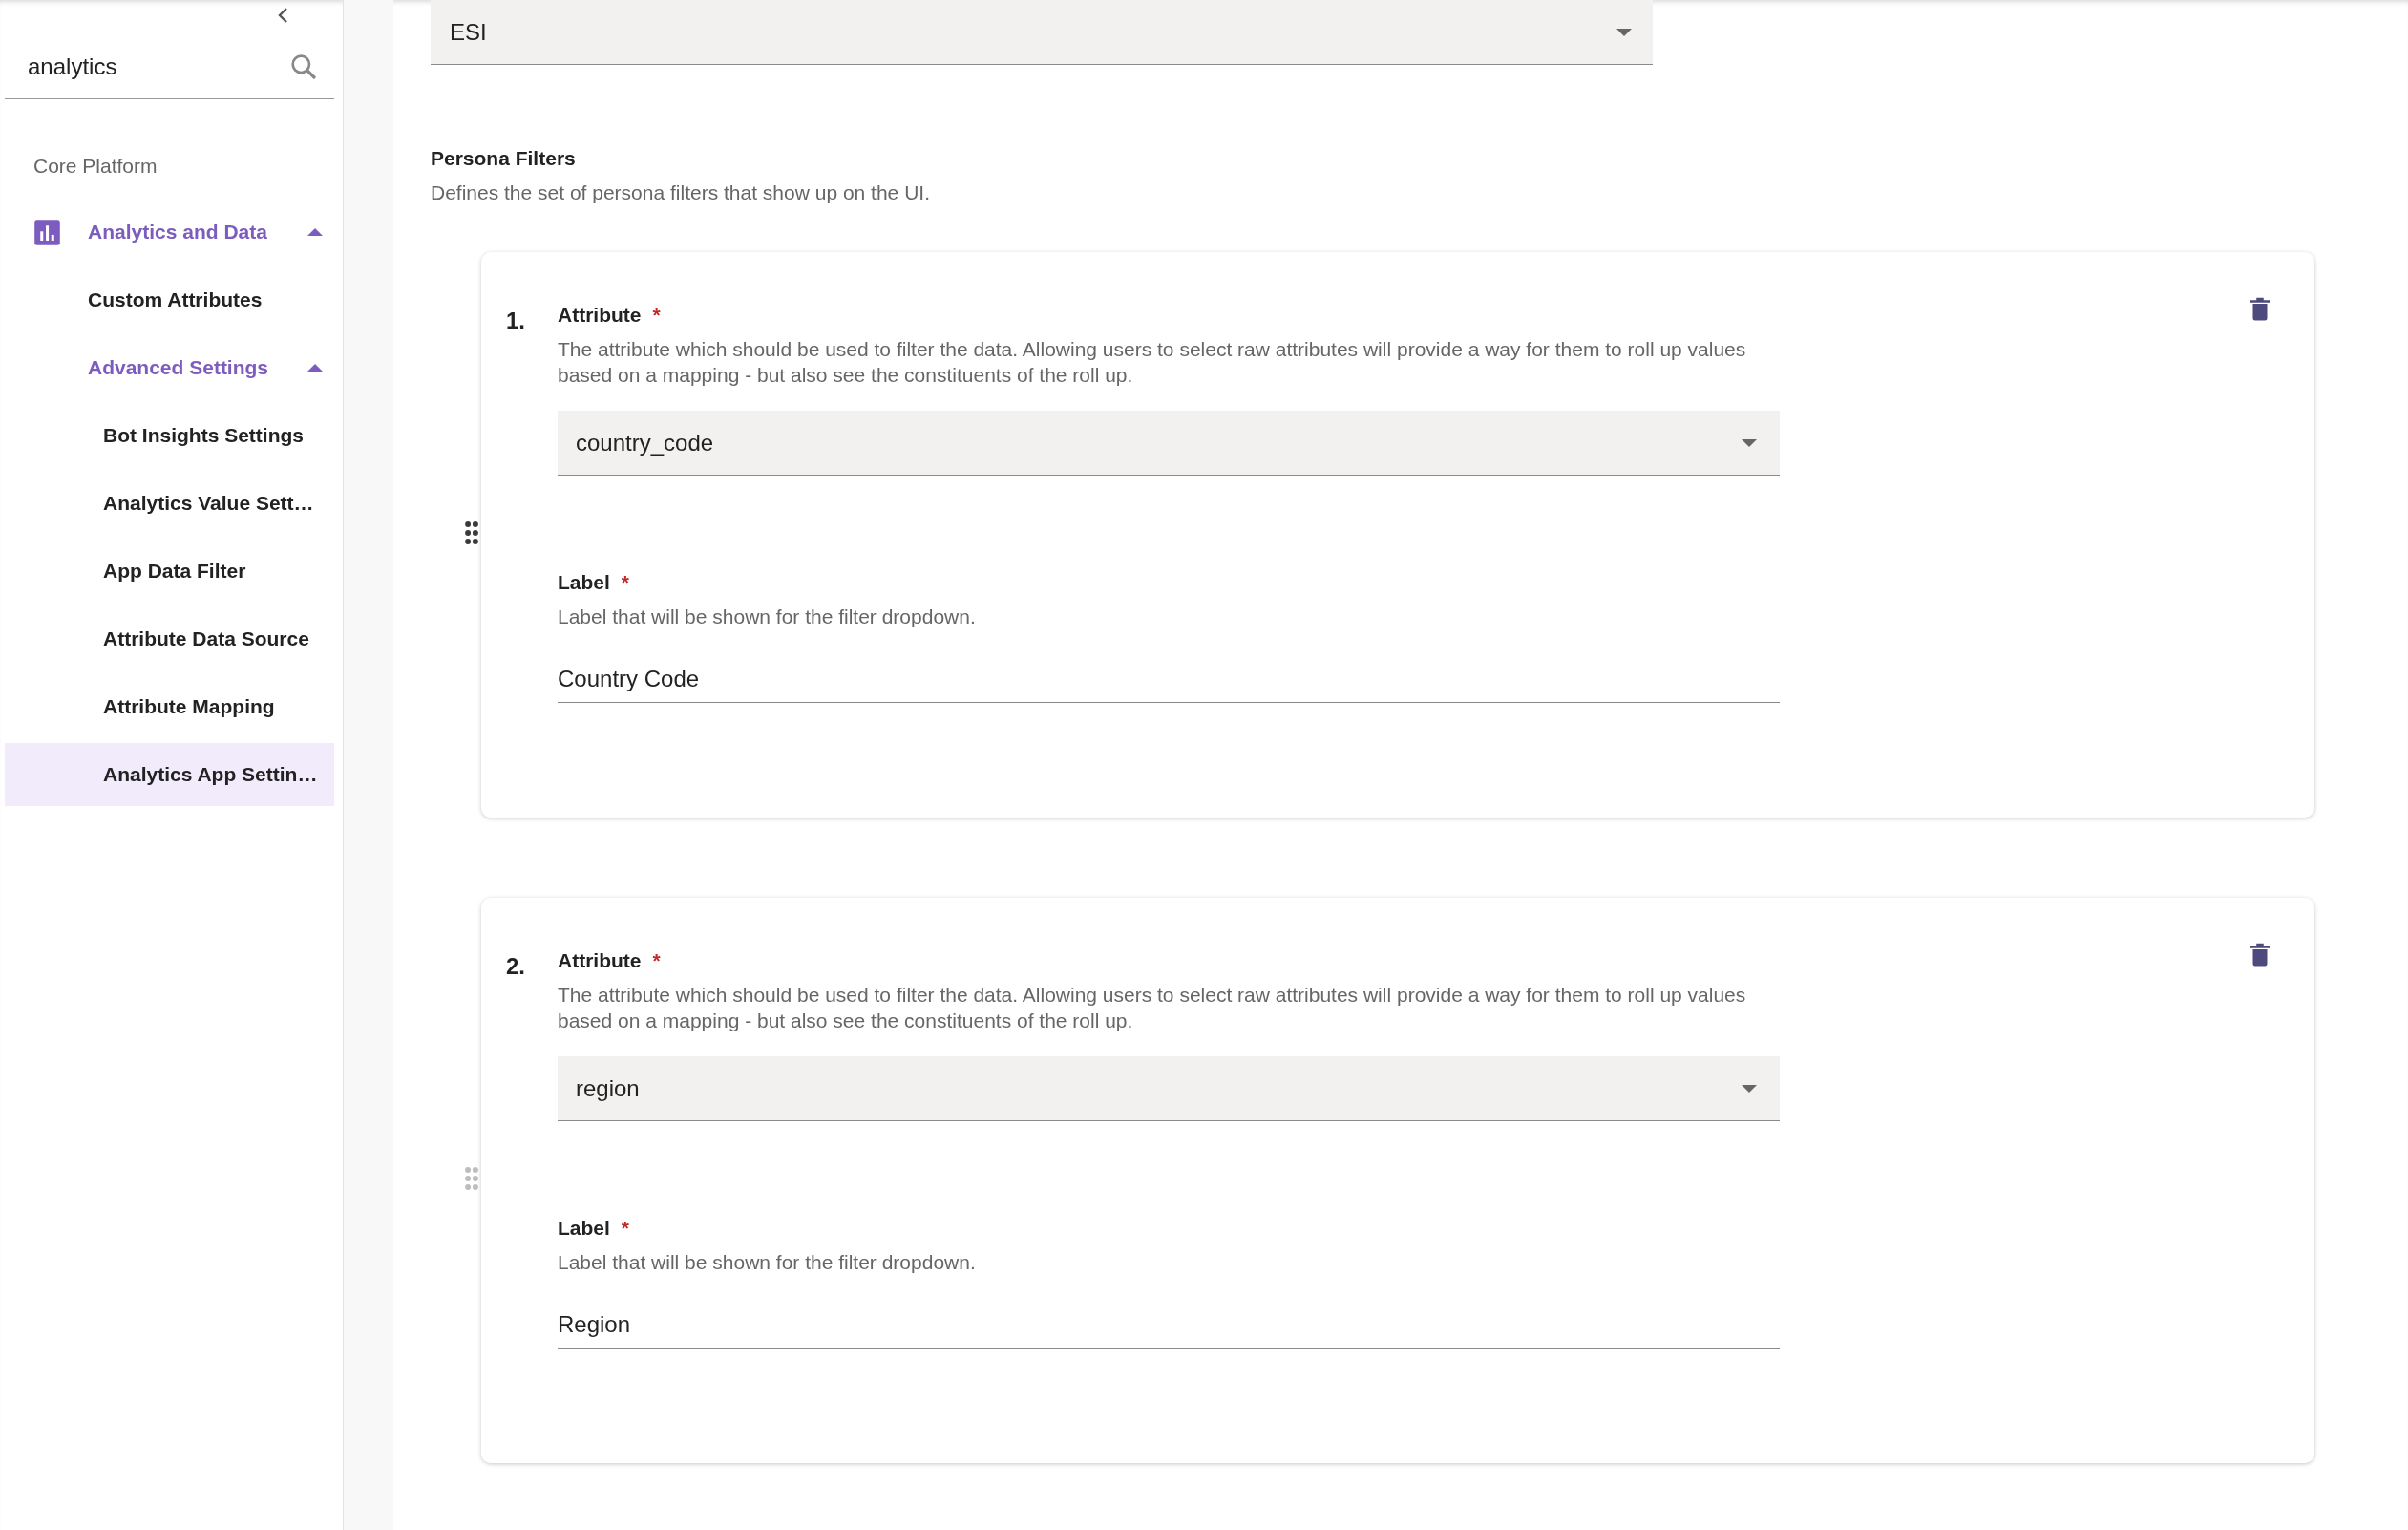 This screenshot has height=1530, width=2408. Describe the element at coordinates (95, 166) in the screenshot. I see `section-label: Core Platform` at that location.